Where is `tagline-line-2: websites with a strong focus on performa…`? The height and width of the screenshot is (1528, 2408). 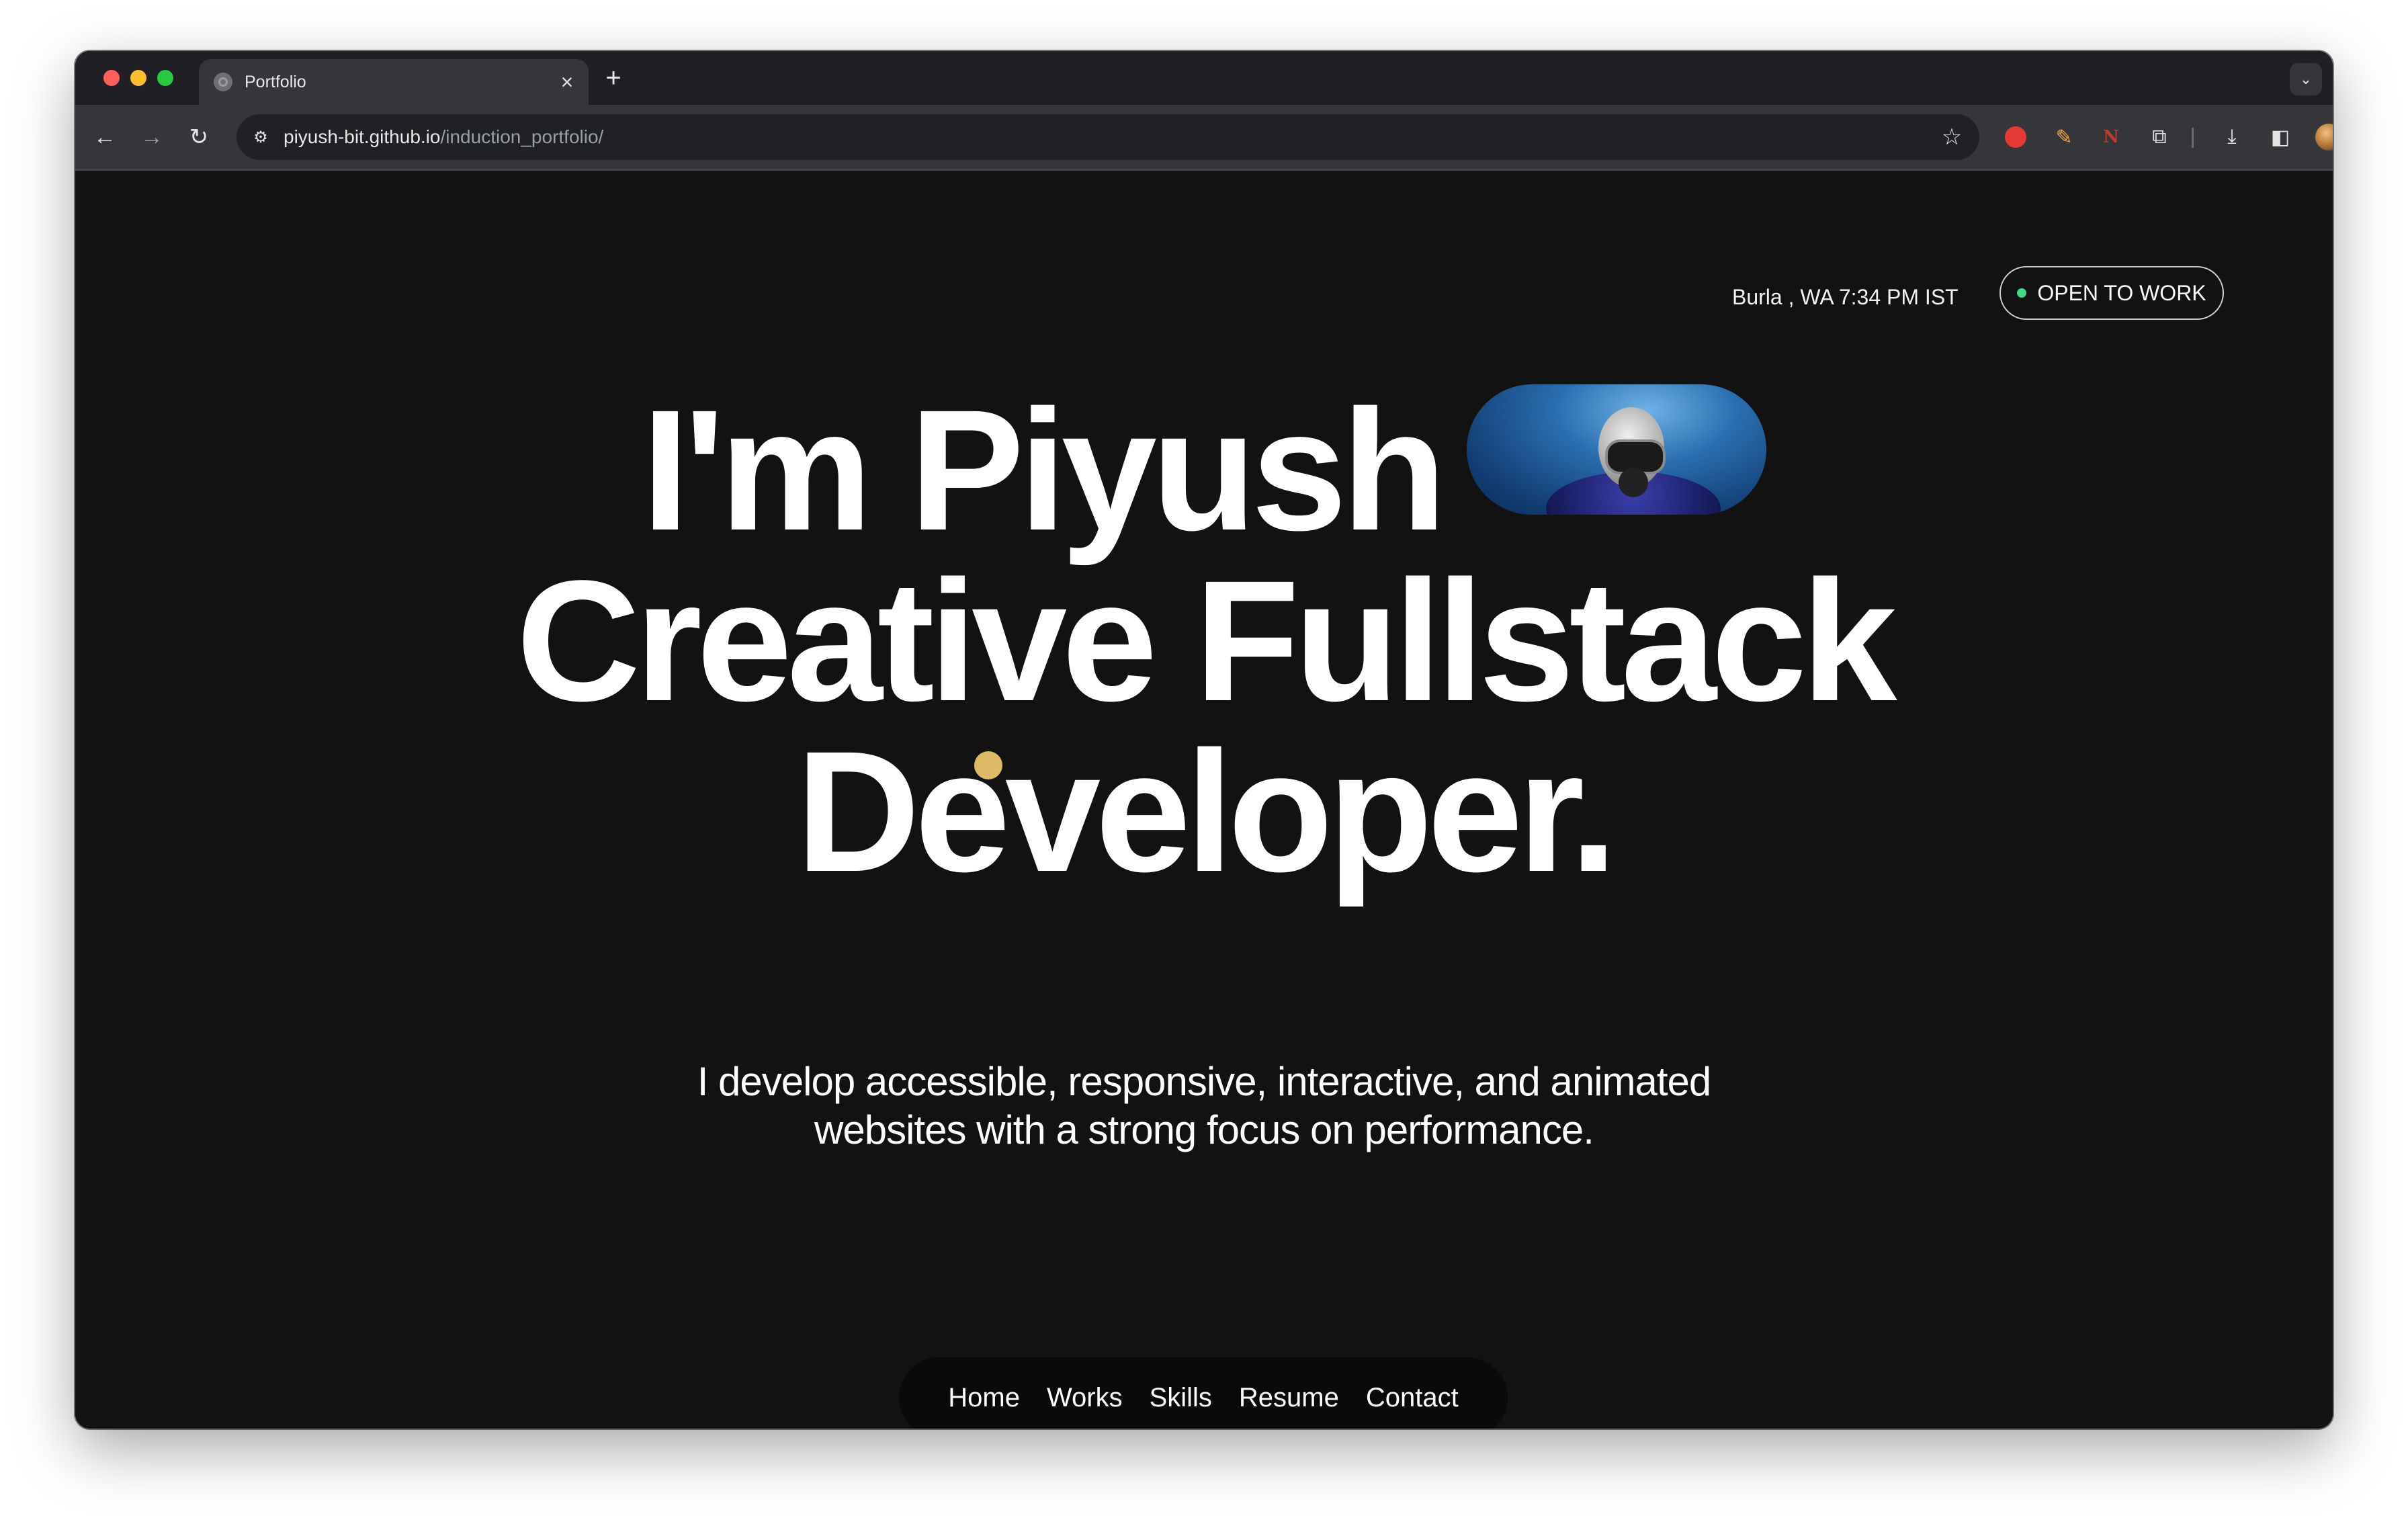 tagline-line-2: websites with a strong focus on performa… is located at coordinates (1204, 1130).